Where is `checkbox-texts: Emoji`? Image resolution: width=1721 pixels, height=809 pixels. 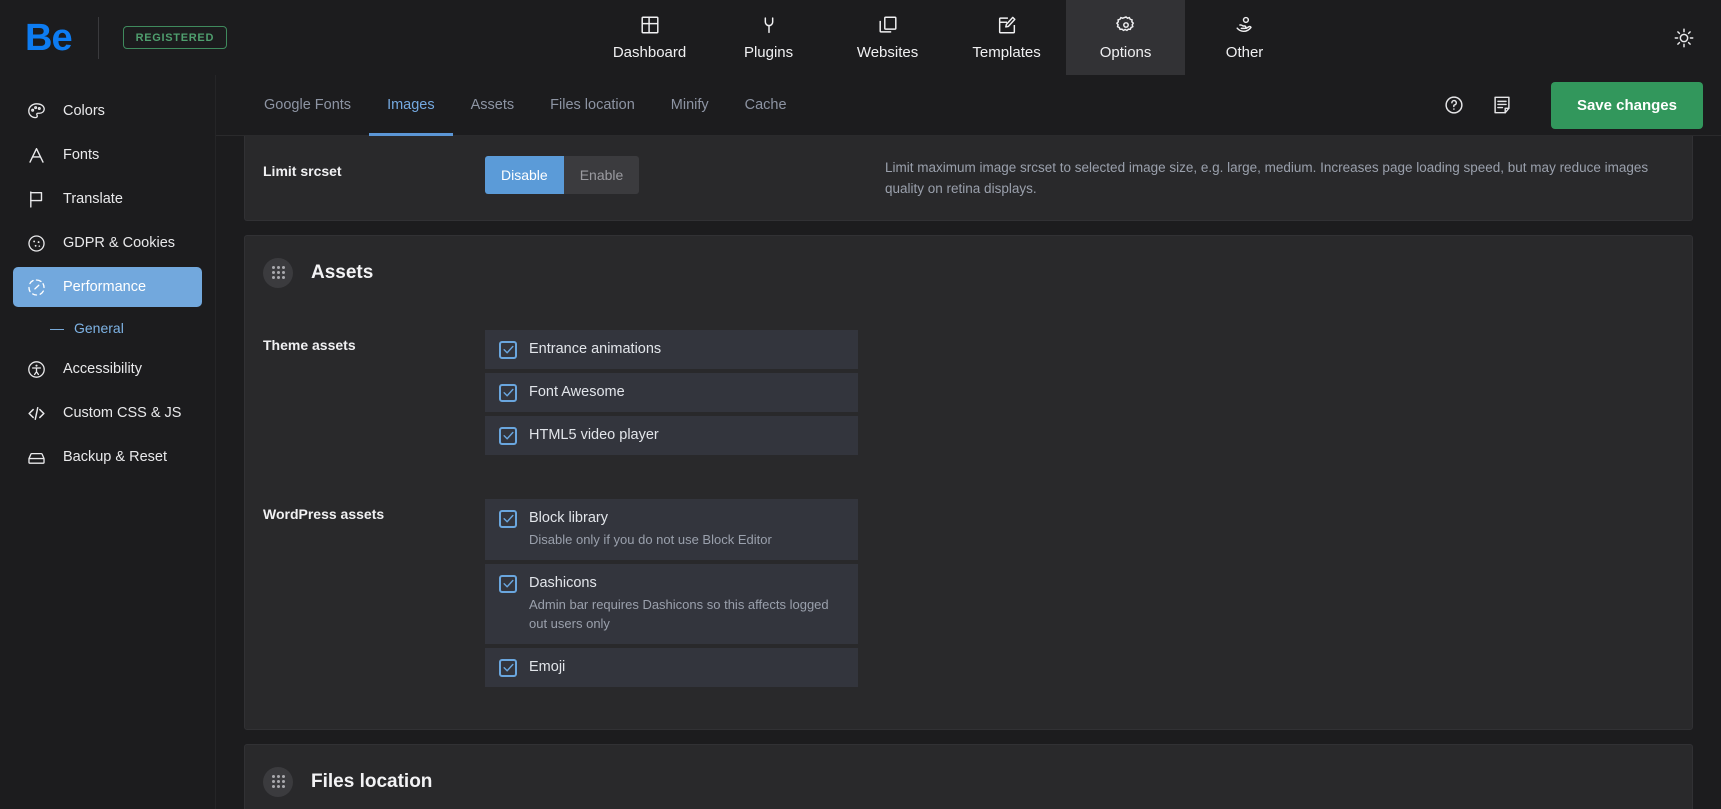 checkbox-texts: Emoji is located at coordinates (547, 667).